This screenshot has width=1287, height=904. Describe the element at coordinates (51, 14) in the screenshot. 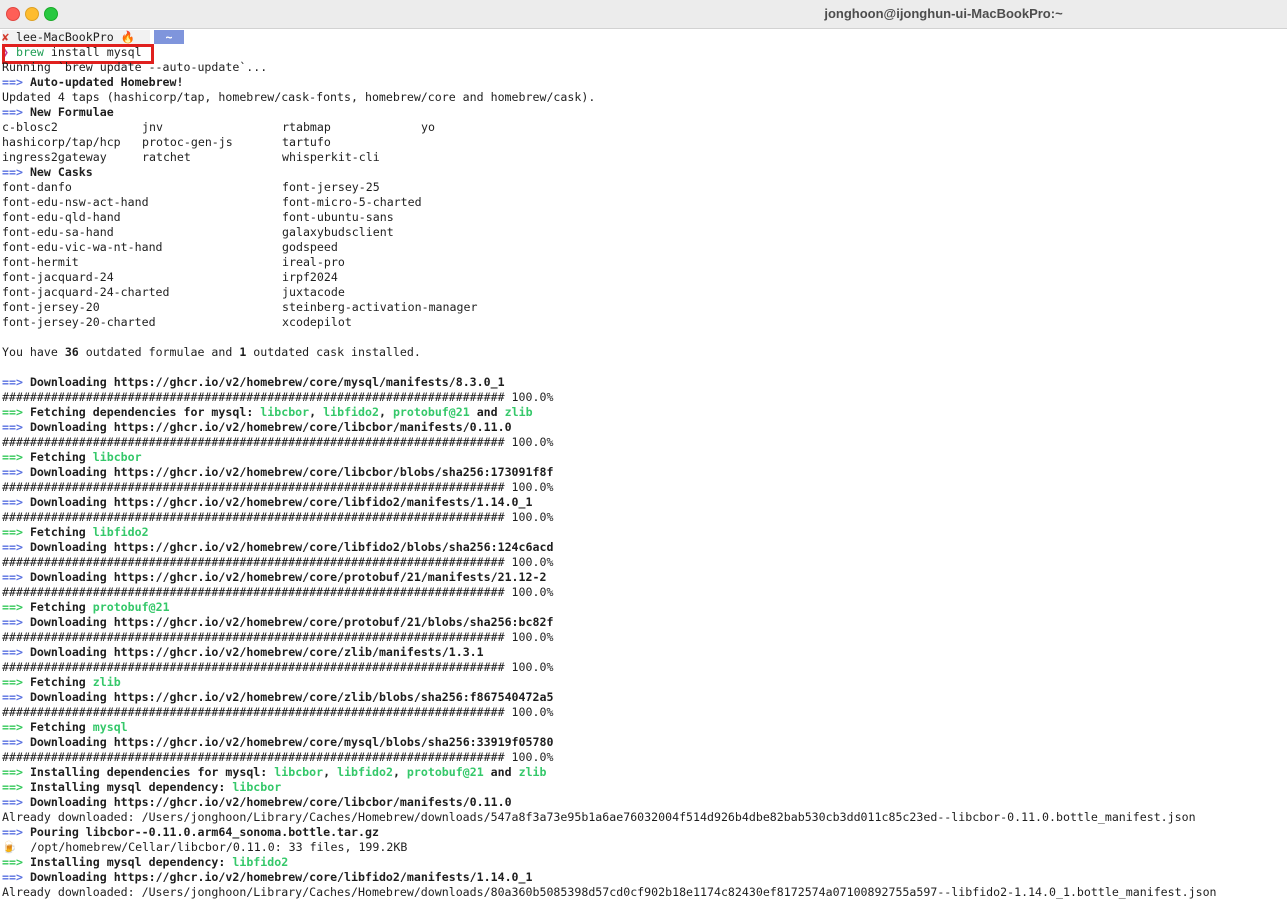

I see `zoom-window-button` at that location.